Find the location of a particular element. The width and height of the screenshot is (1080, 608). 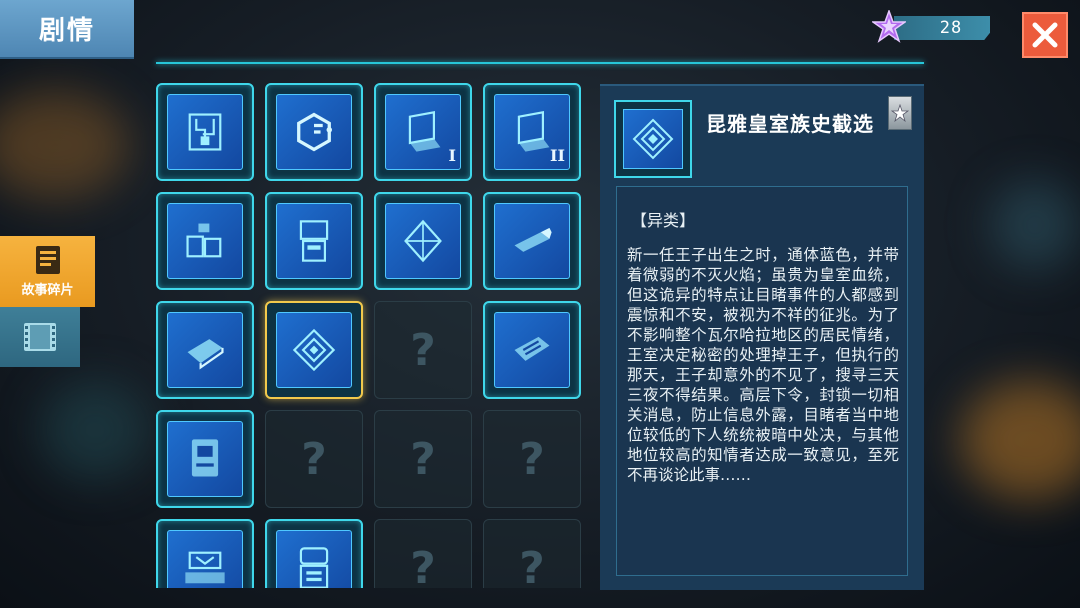

tablet-device-icon is located at coordinates (532, 348).